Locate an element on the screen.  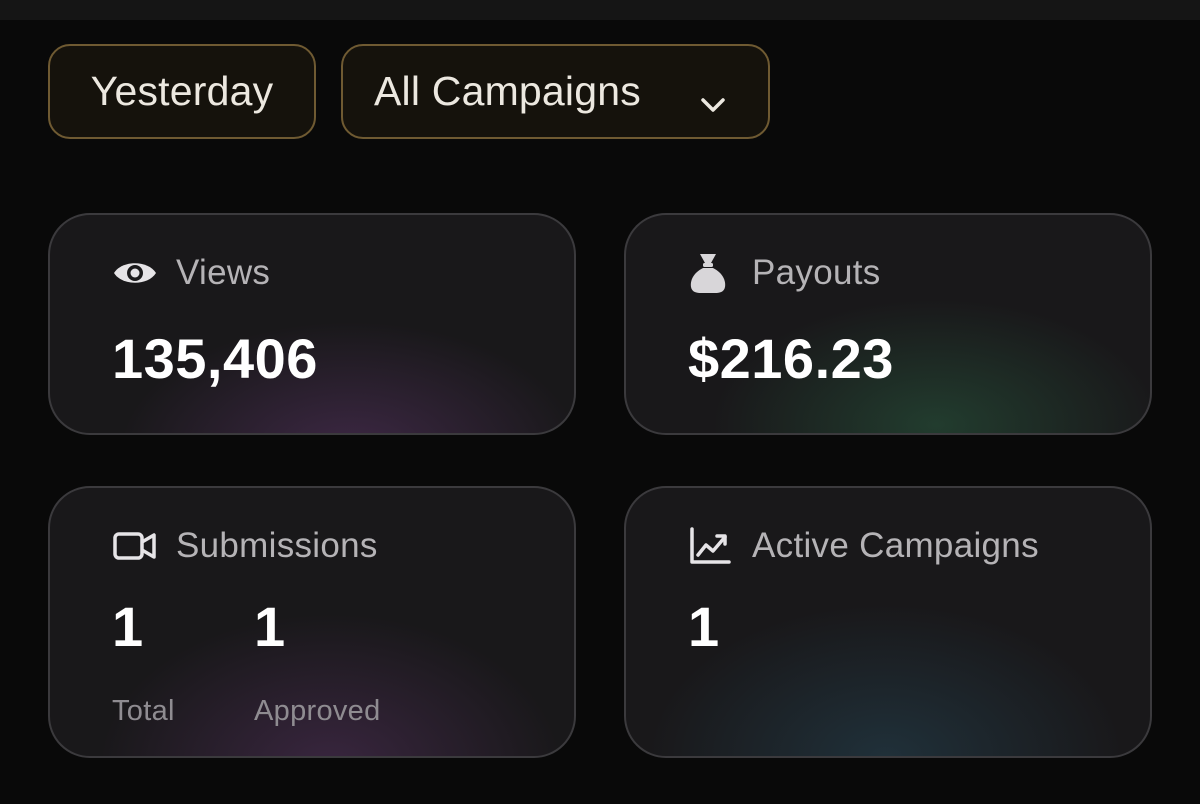
submissions-total-label: Total is located at coordinates (143, 711).